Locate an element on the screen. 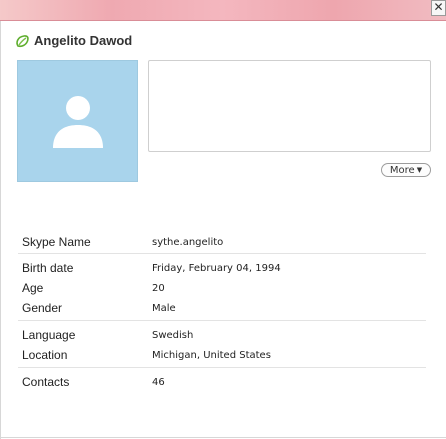  default-avatar-icon is located at coordinates (78, 122).